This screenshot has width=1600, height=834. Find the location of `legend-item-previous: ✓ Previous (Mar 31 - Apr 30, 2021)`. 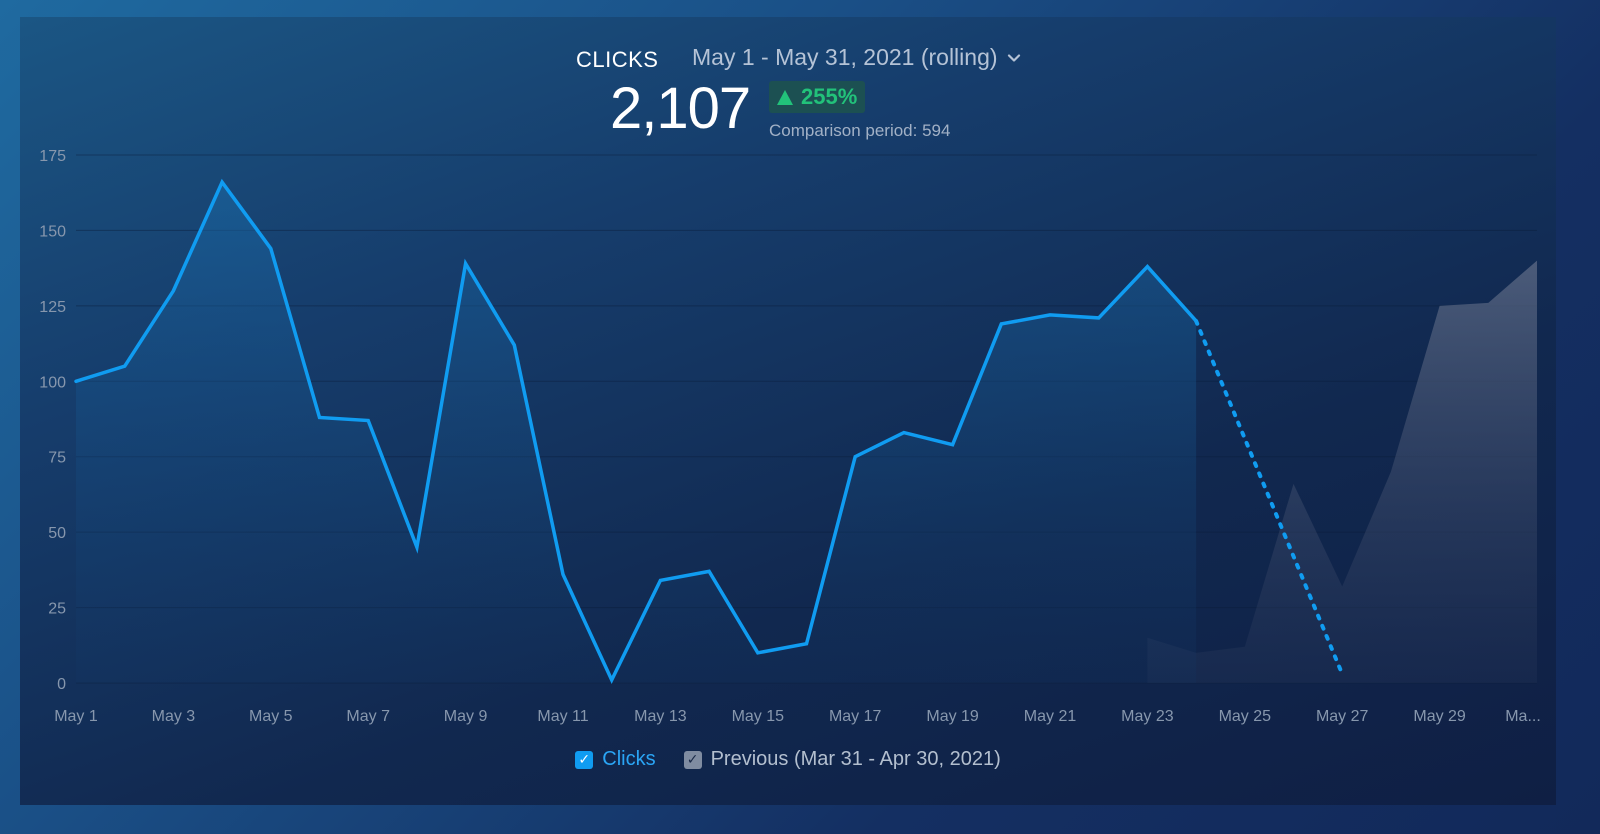

legend-item-previous: ✓ Previous (Mar 31 - Apr 30, 2021) is located at coordinates (842, 759).